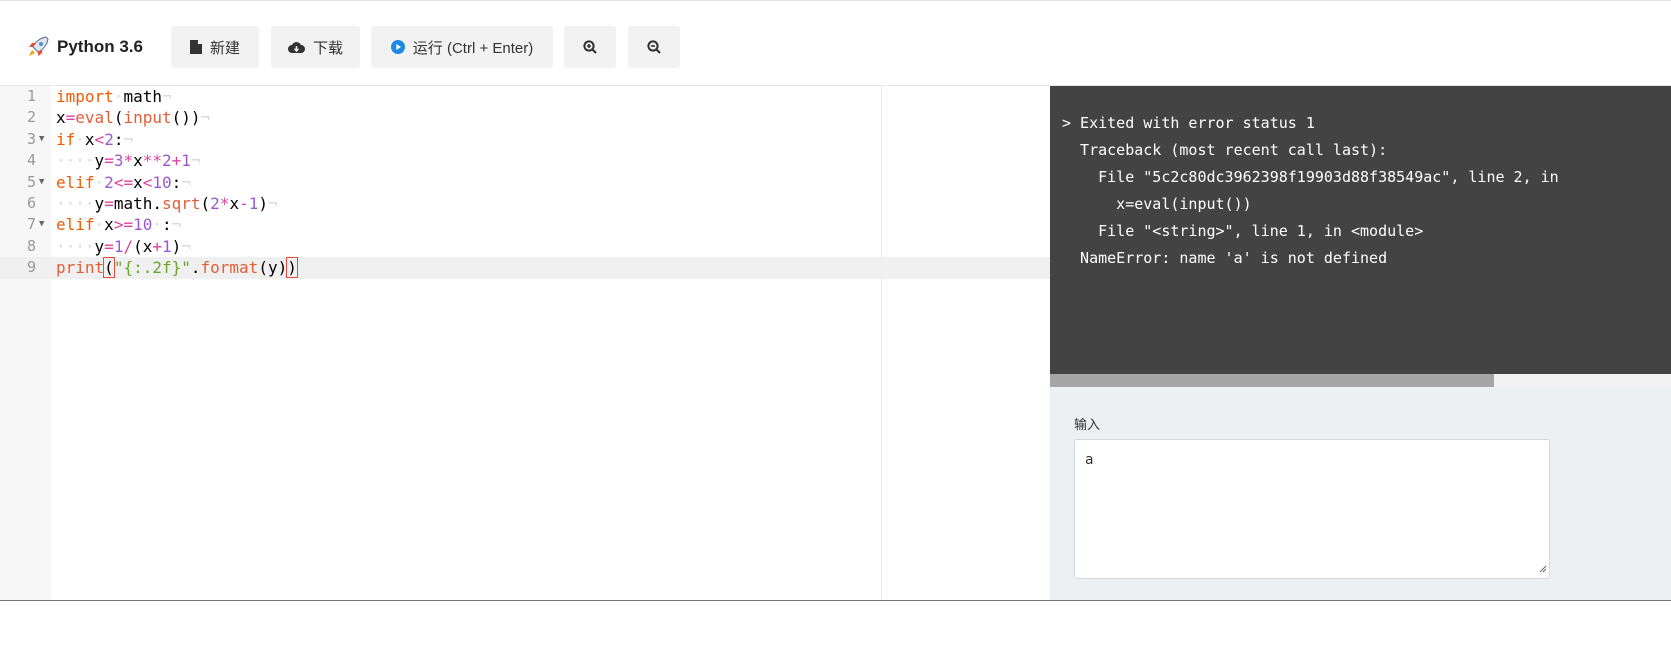 Image resolution: width=1671 pixels, height=651 pixels. What do you see at coordinates (95, 139) in the screenshot?
I see `code-text: if·x<2:¬` at bounding box center [95, 139].